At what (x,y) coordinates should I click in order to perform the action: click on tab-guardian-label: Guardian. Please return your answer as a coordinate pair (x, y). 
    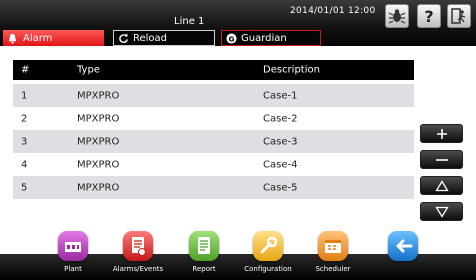
    Looking at the image, I should click on (264, 38).